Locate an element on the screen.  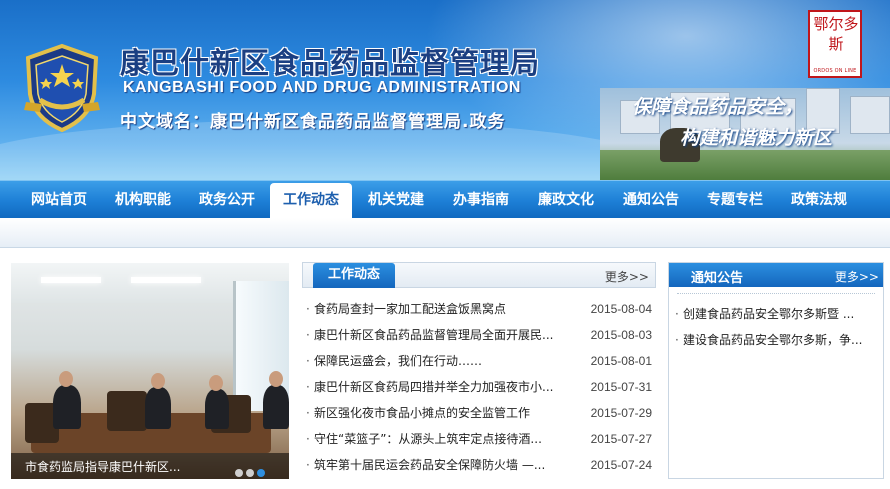
seal-text: 鄂尔多斯 is located at coordinates (836, 34).